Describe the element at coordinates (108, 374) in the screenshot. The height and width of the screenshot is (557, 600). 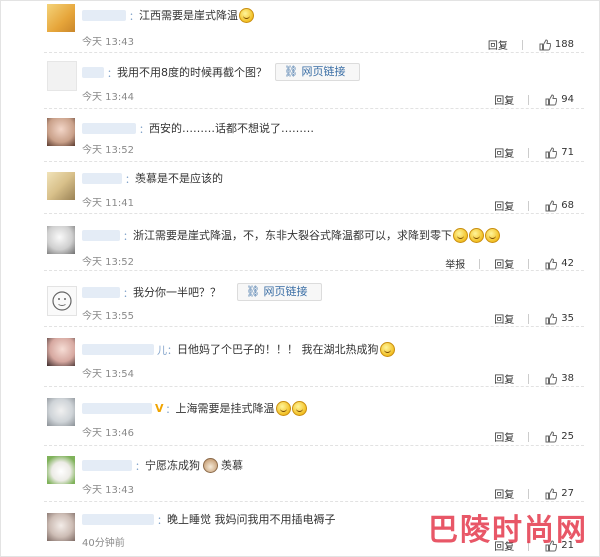
I see `comment-time: 今天 13:54` at that location.